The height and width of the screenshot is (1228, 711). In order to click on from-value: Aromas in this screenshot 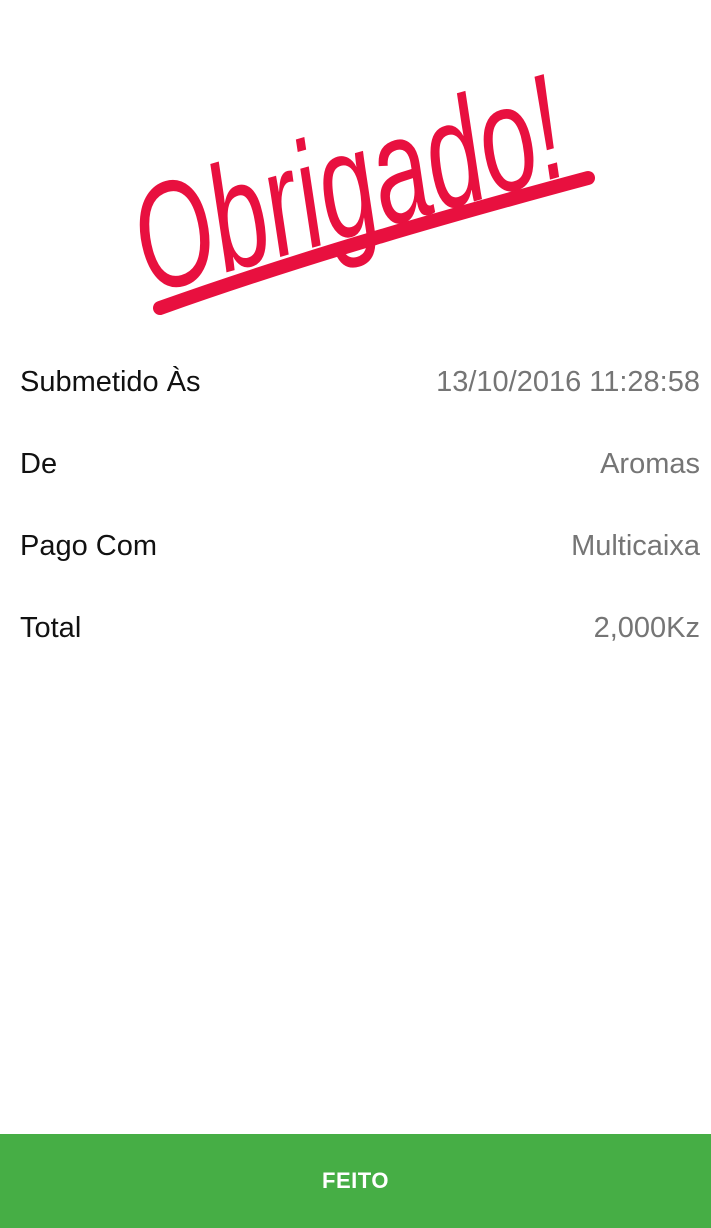, I will do `click(650, 463)`.